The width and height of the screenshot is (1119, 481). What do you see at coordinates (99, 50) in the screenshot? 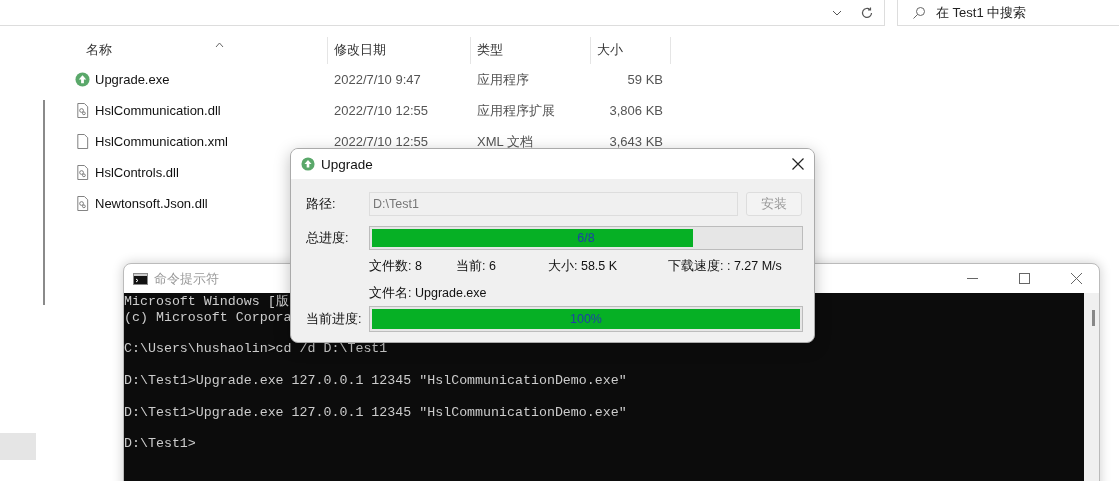
I see `column-header: 名称` at bounding box center [99, 50].